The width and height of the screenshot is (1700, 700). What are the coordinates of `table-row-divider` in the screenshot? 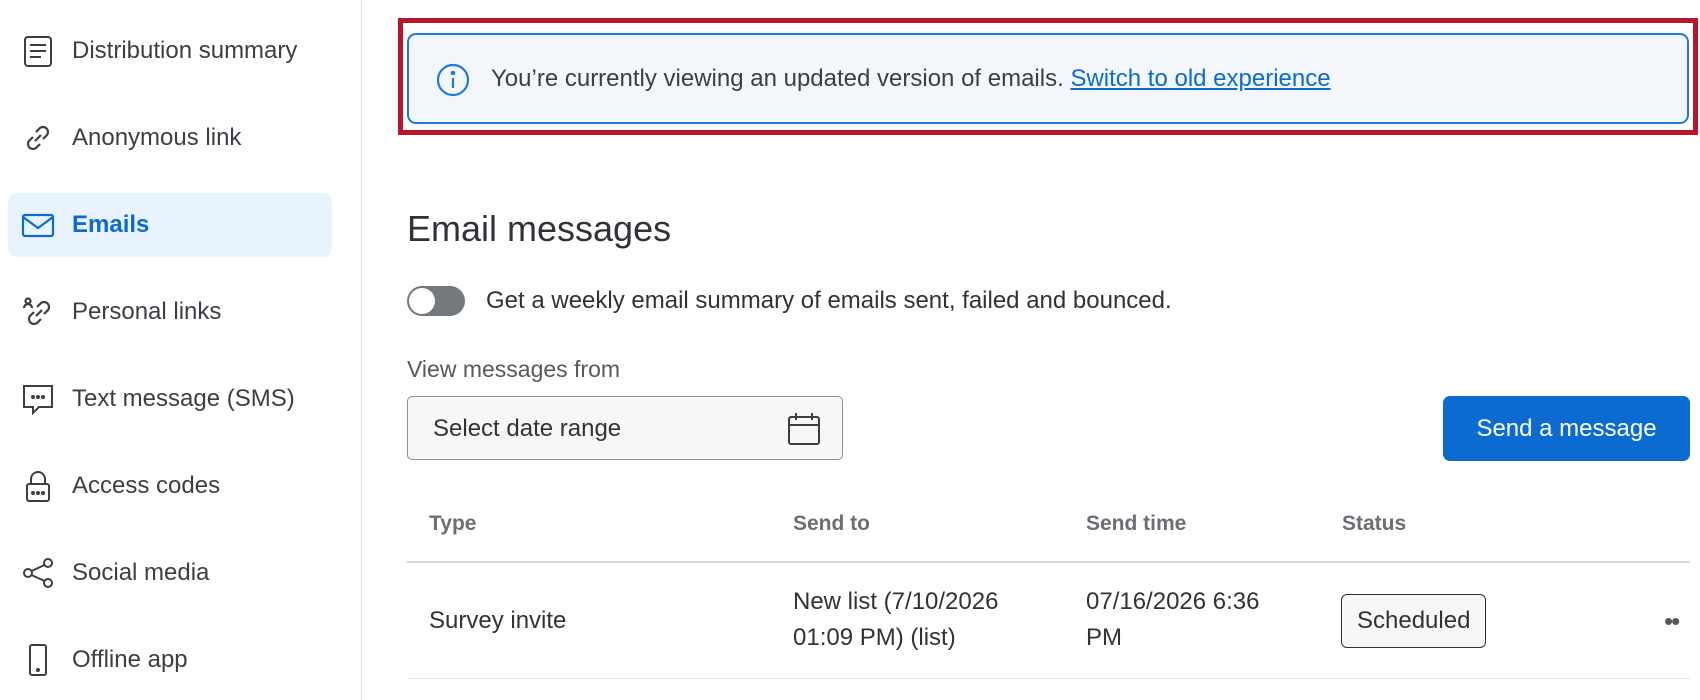 It's located at (1048, 678).